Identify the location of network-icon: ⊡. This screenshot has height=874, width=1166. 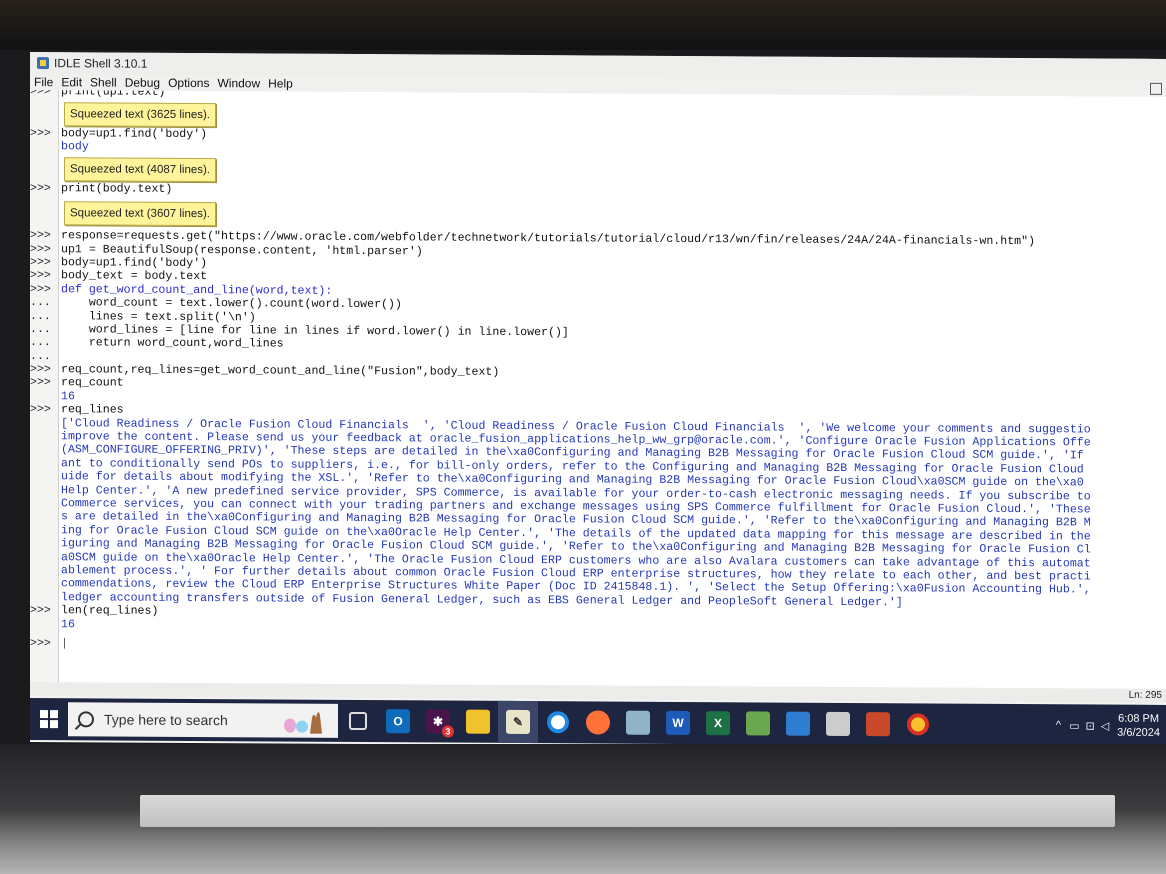
(1089, 725).